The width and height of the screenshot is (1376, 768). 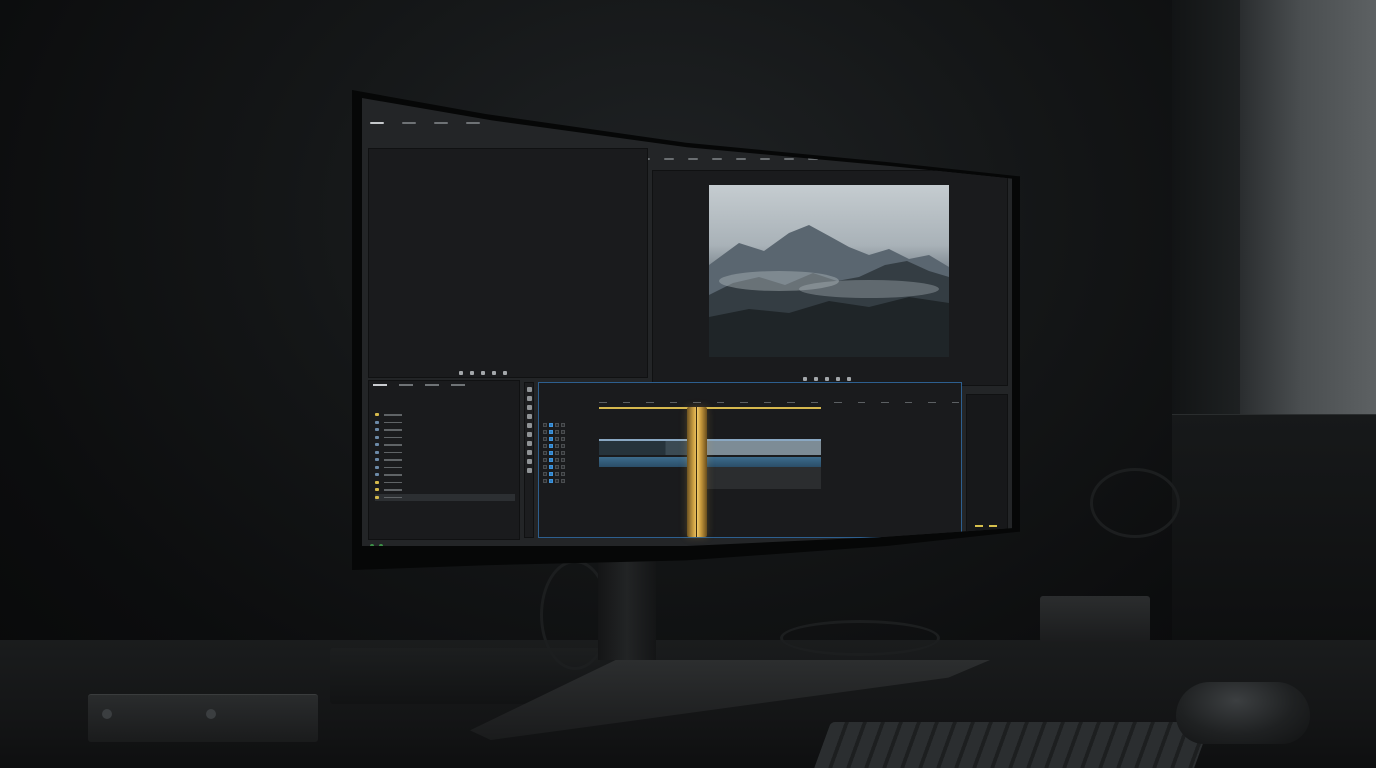 I want to click on source-monitor-panel, so click(x=508, y=263).